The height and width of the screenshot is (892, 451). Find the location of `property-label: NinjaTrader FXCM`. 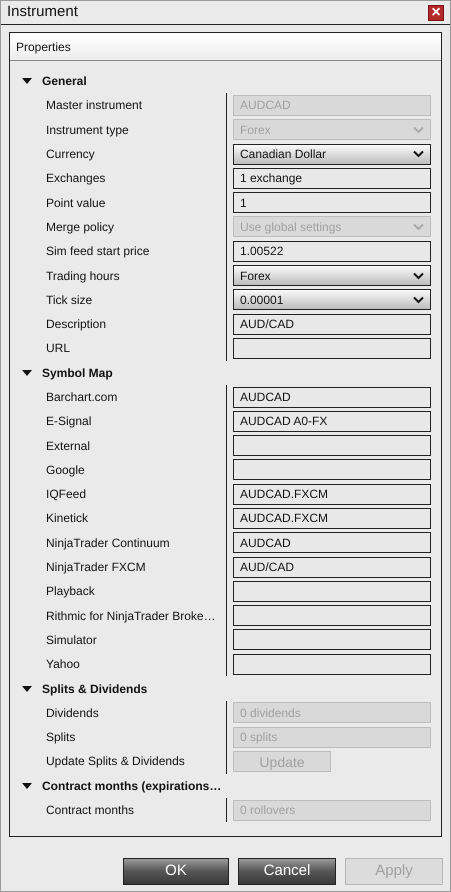

property-label: NinjaTrader FXCM is located at coordinates (96, 567).